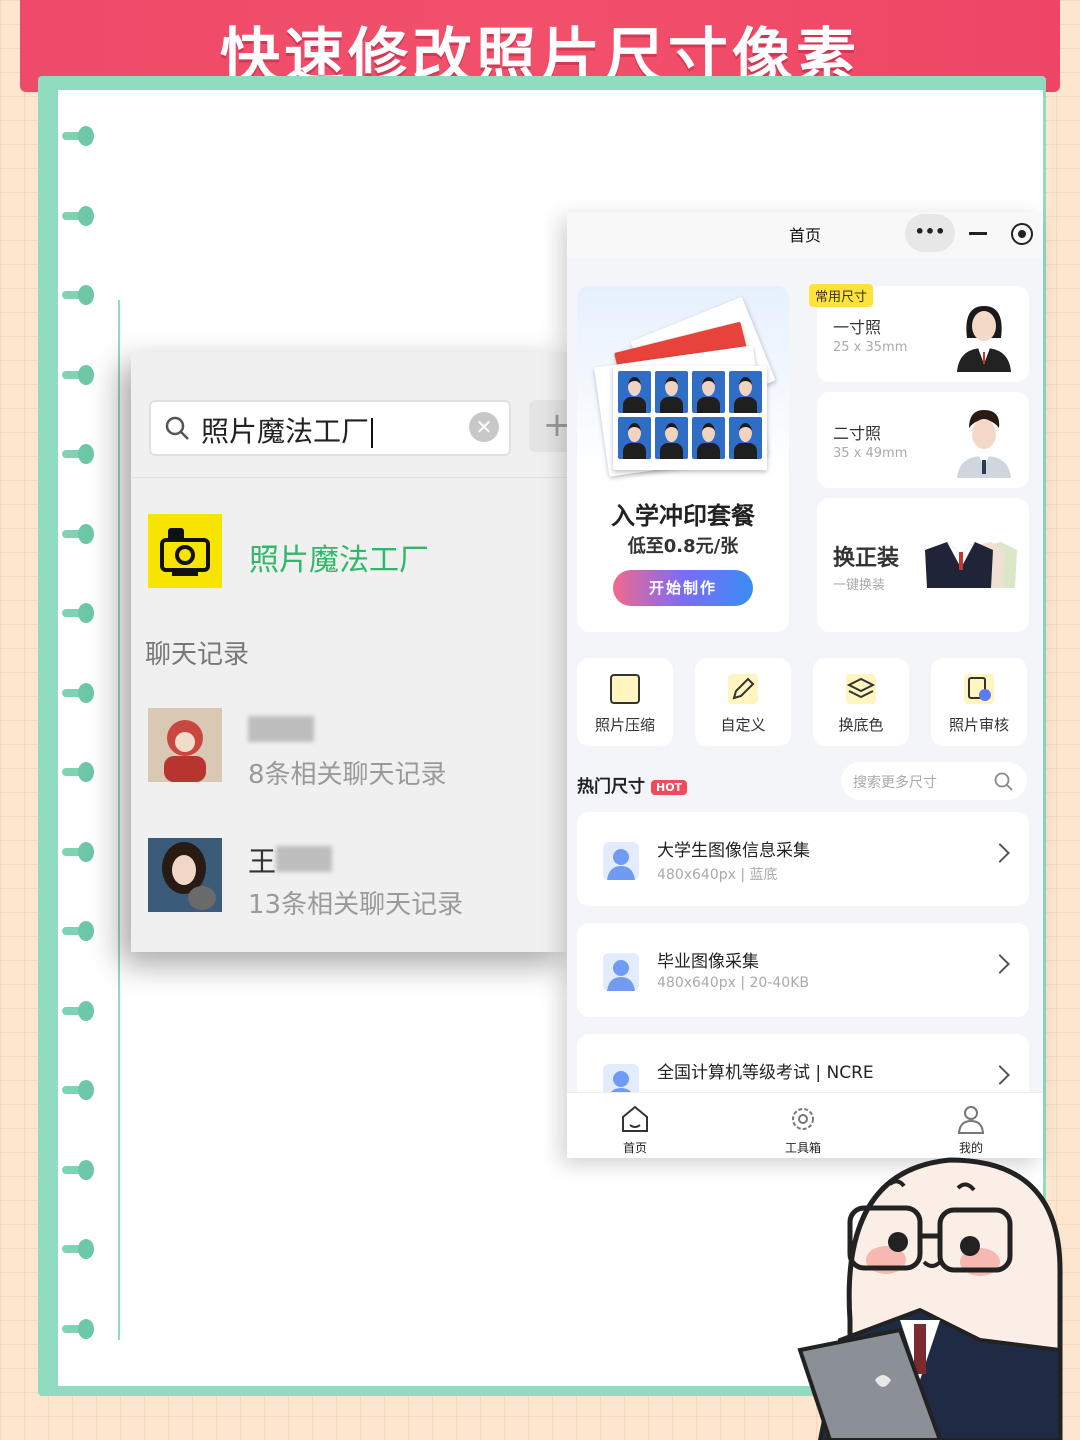 The width and height of the screenshot is (1080, 1440). I want to click on size-dimensions: 25 x 35mm, so click(870, 347).